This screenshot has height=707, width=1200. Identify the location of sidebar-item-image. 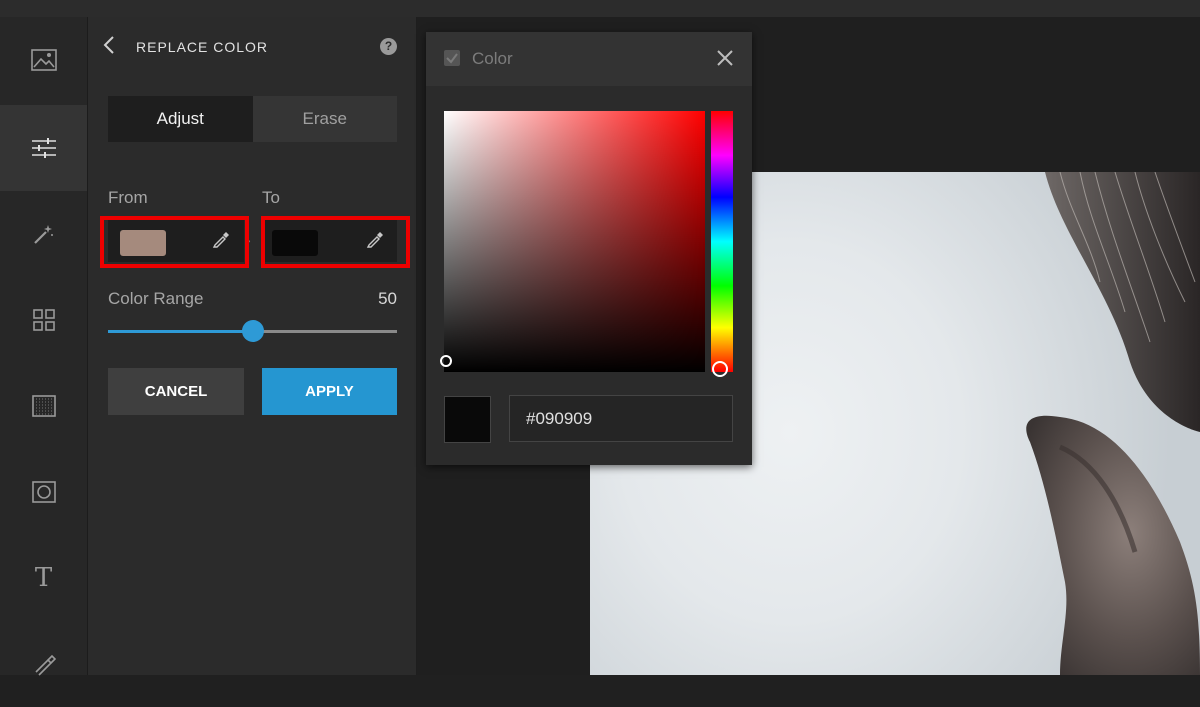
(43, 60).